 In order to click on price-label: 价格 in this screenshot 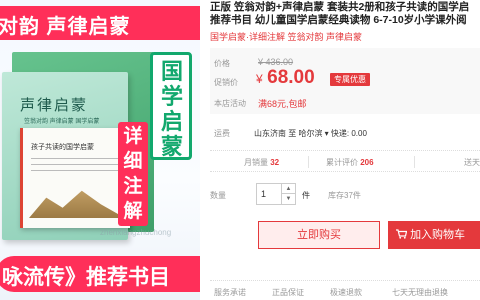, I will do `click(222, 63)`.